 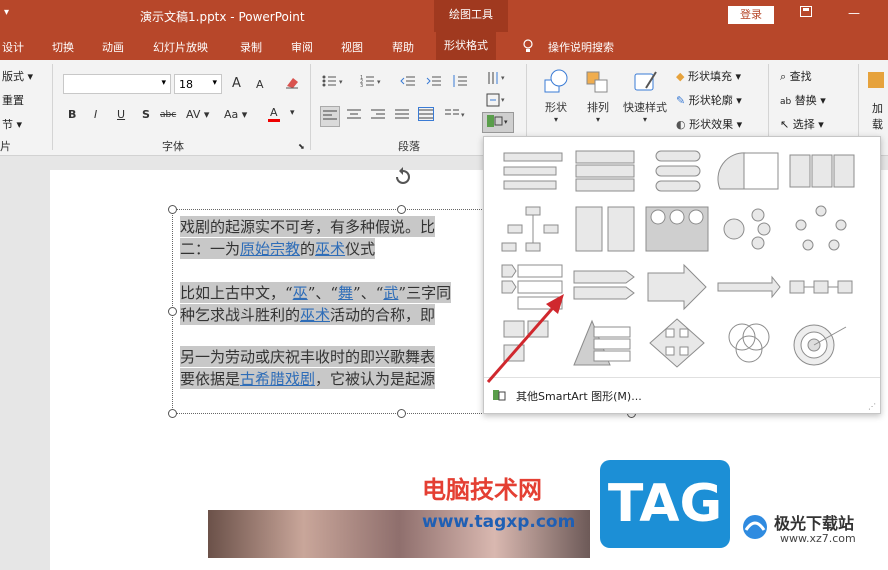 I want to click on decrease-indent-icon, so click(x=408, y=82).